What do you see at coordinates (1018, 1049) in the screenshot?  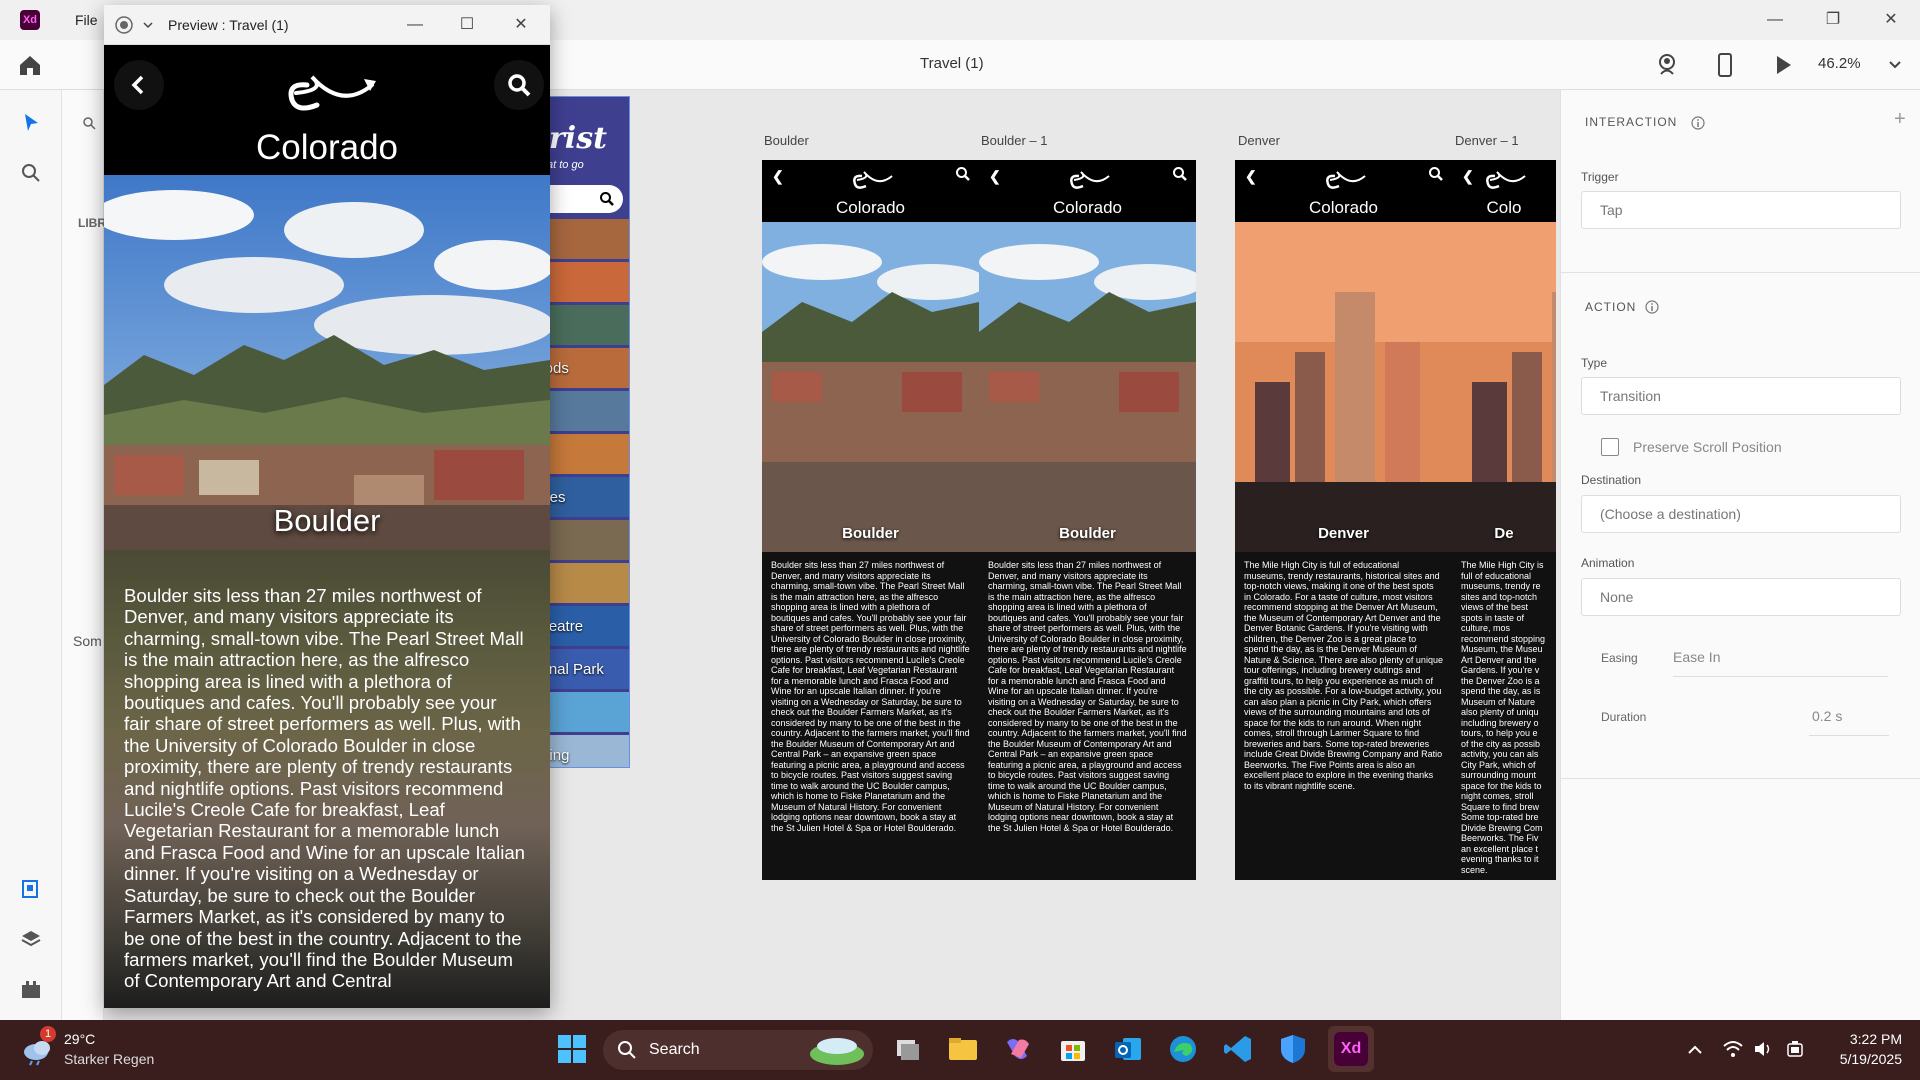 I see `copilot-icon` at bounding box center [1018, 1049].